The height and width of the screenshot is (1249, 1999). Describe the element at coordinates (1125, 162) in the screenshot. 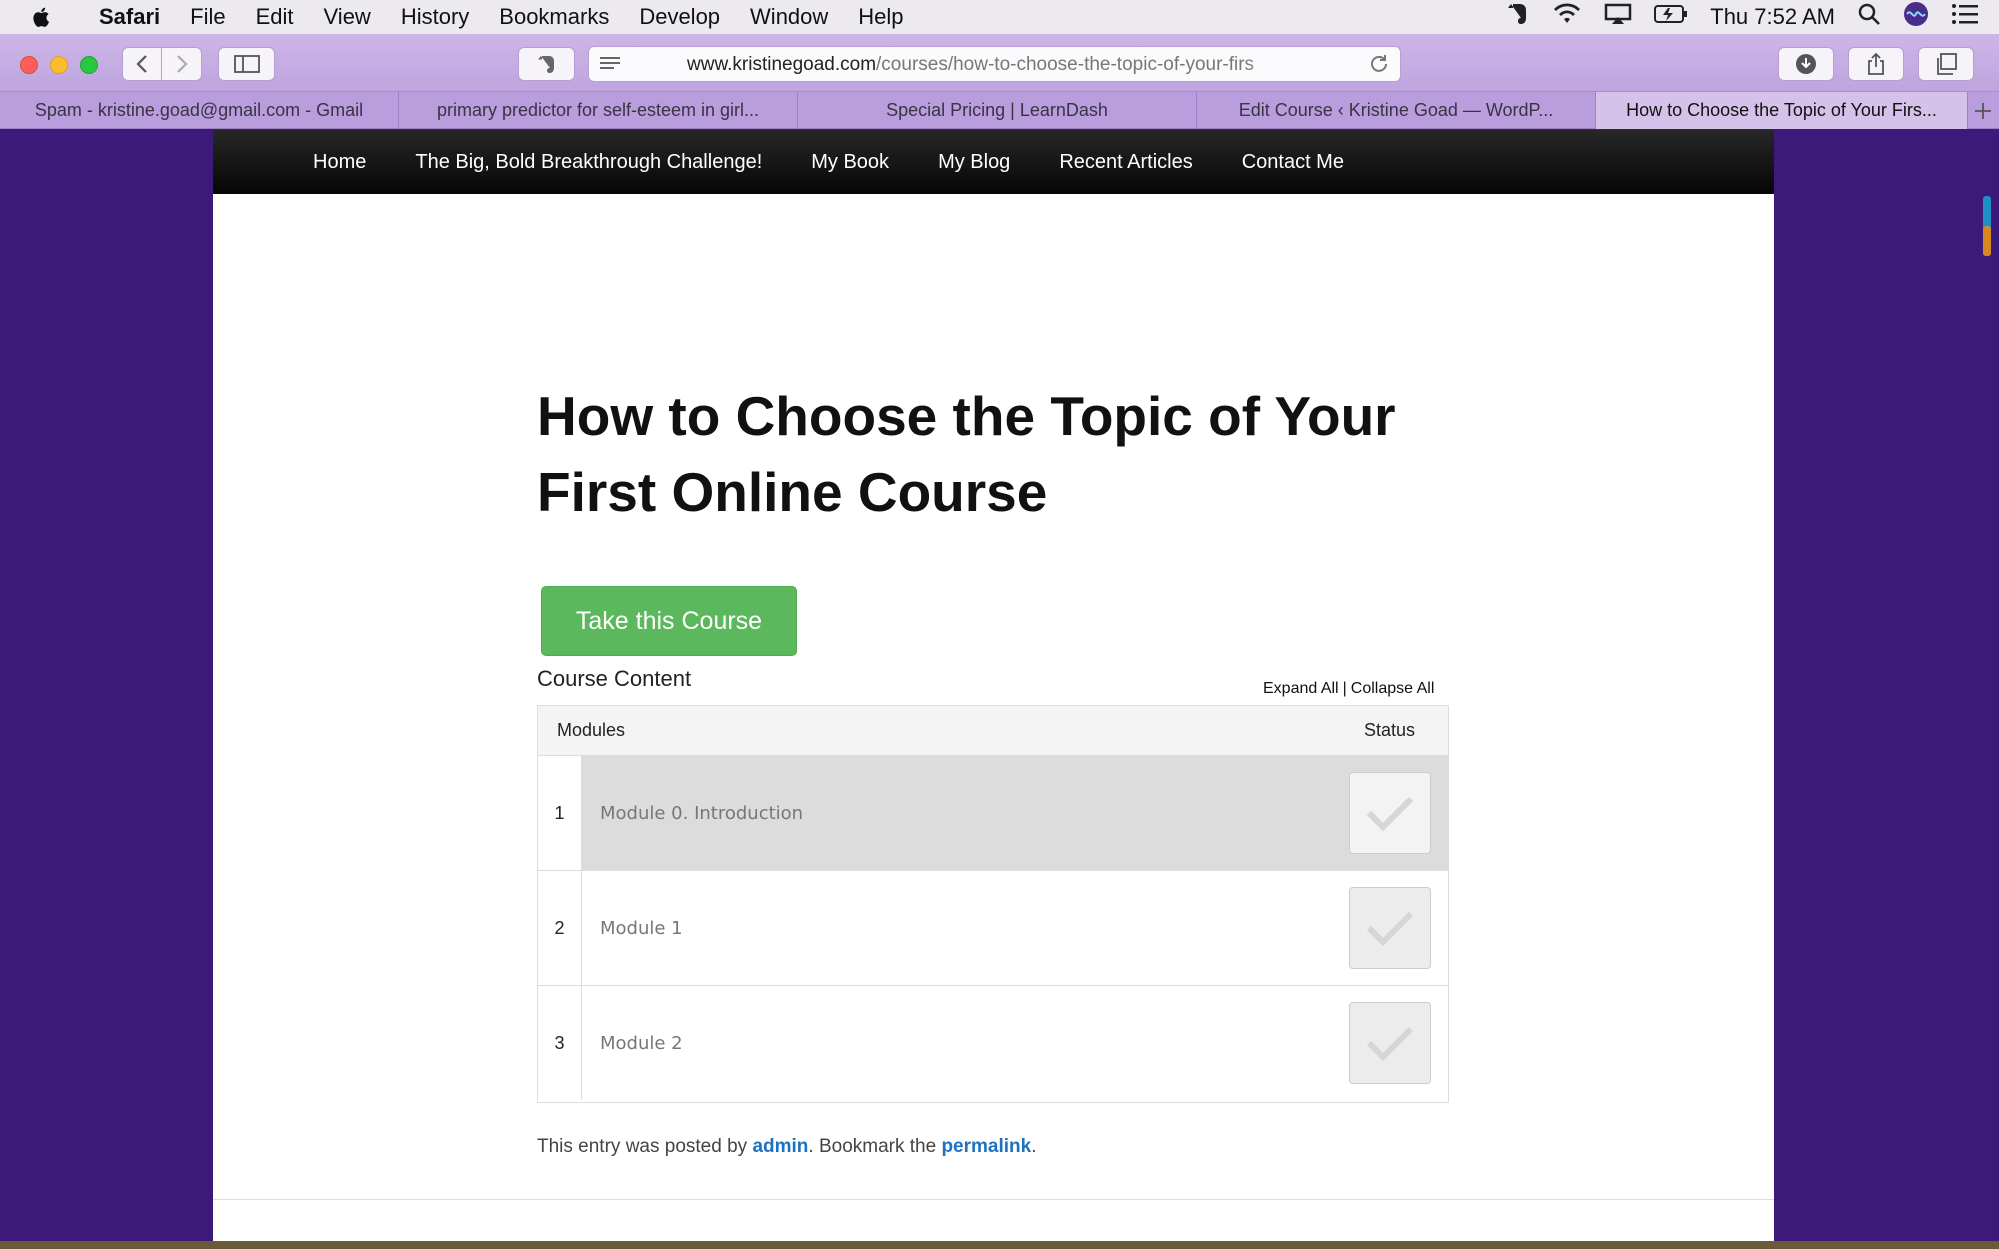

I see `nav-recent-articles: Recent Articles` at that location.